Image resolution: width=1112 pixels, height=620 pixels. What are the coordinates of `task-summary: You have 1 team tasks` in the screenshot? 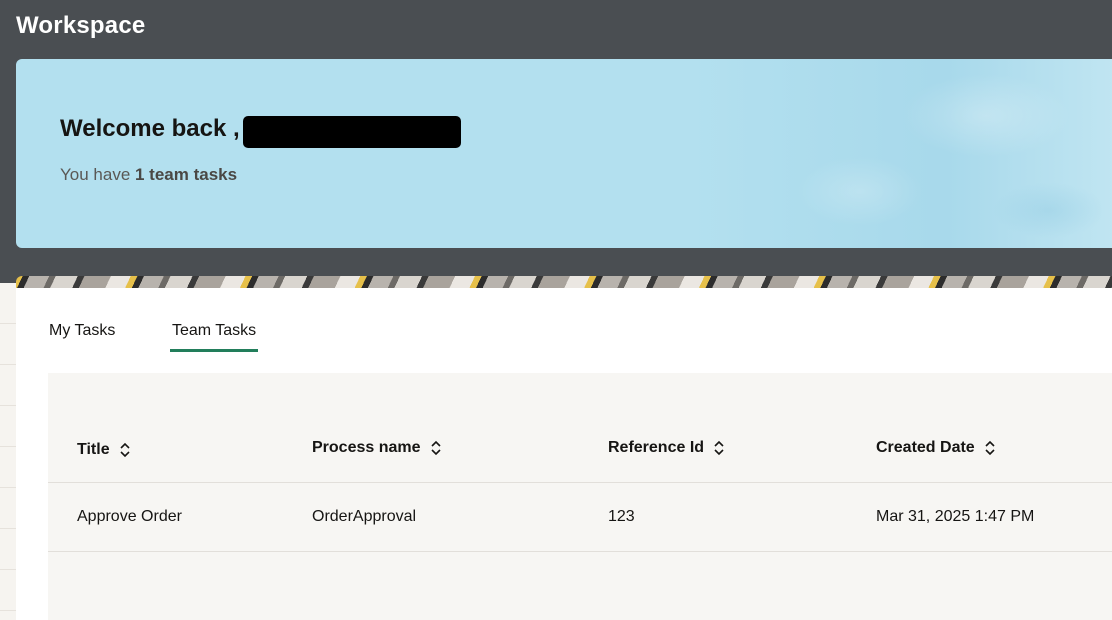 It's located at (148, 175).